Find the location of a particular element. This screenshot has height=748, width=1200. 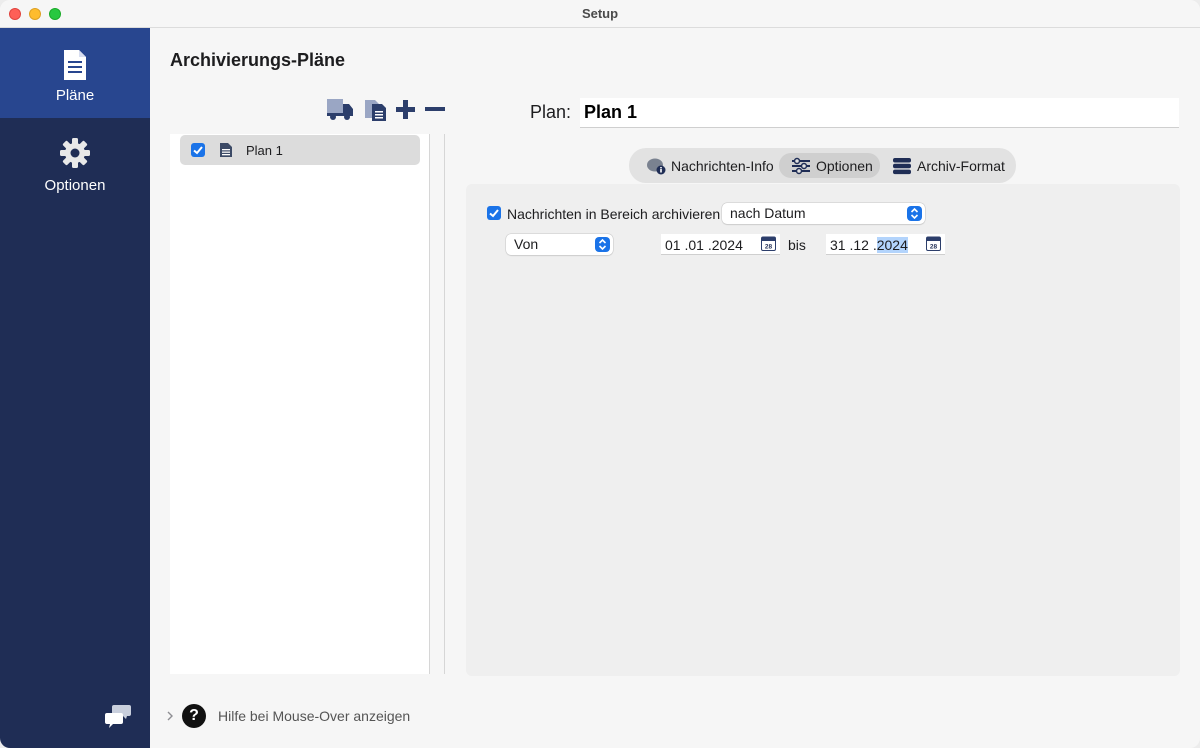

tab-archiv-format: Archiv-Format is located at coordinates (947, 165).